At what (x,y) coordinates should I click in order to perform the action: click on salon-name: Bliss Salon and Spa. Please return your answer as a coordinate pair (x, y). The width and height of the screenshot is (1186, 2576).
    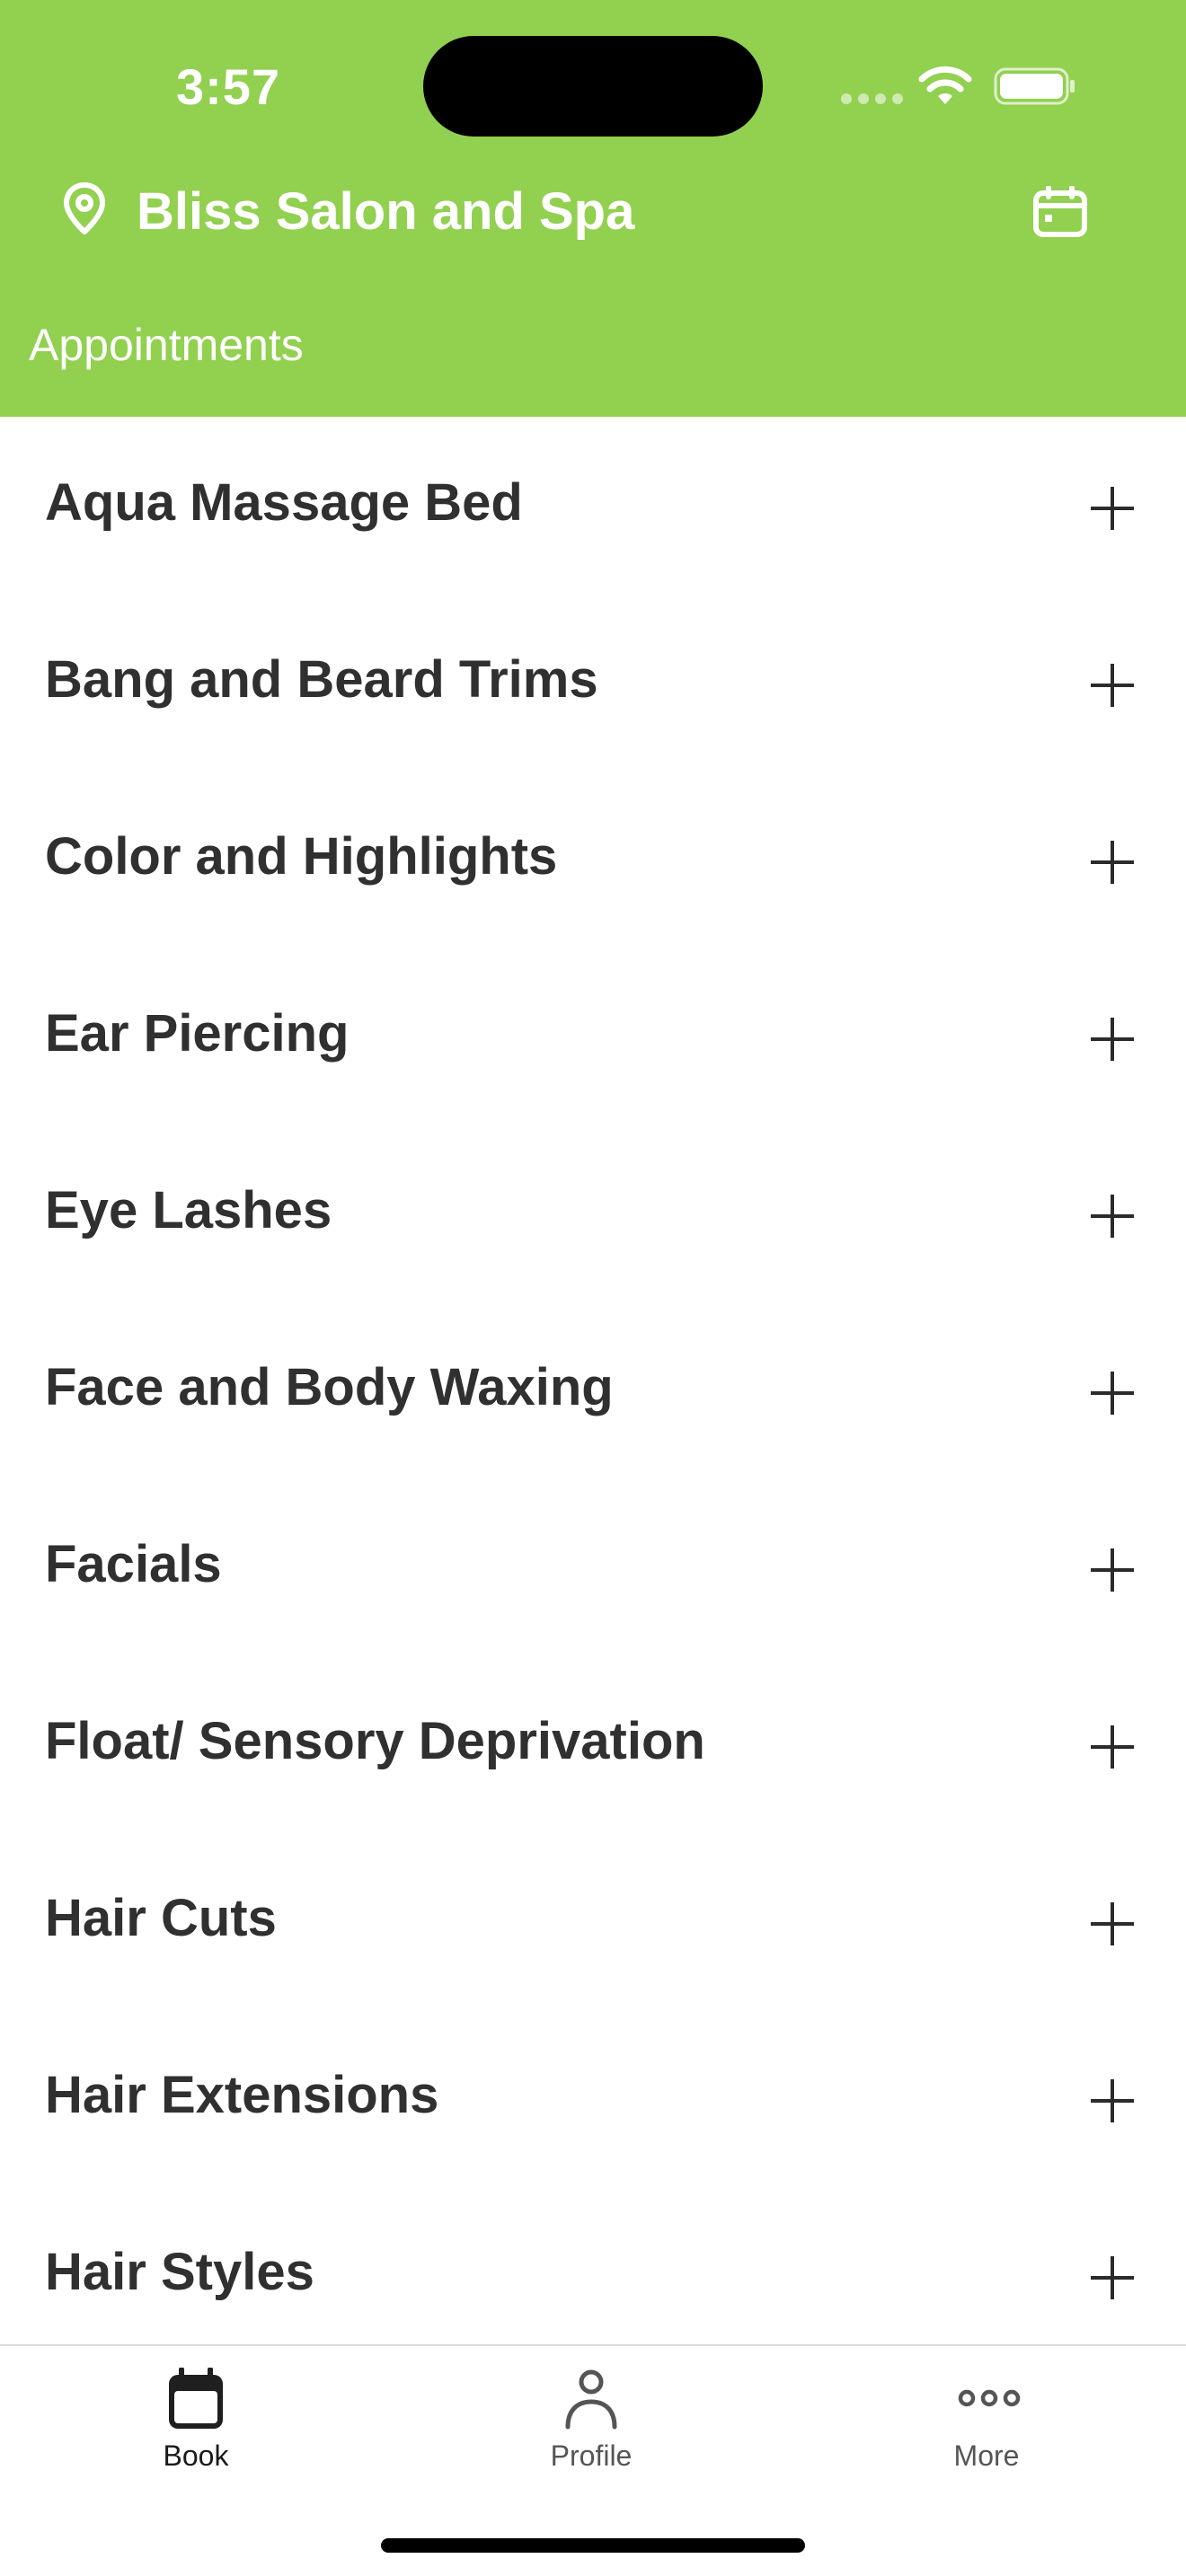
    Looking at the image, I should click on (385, 212).